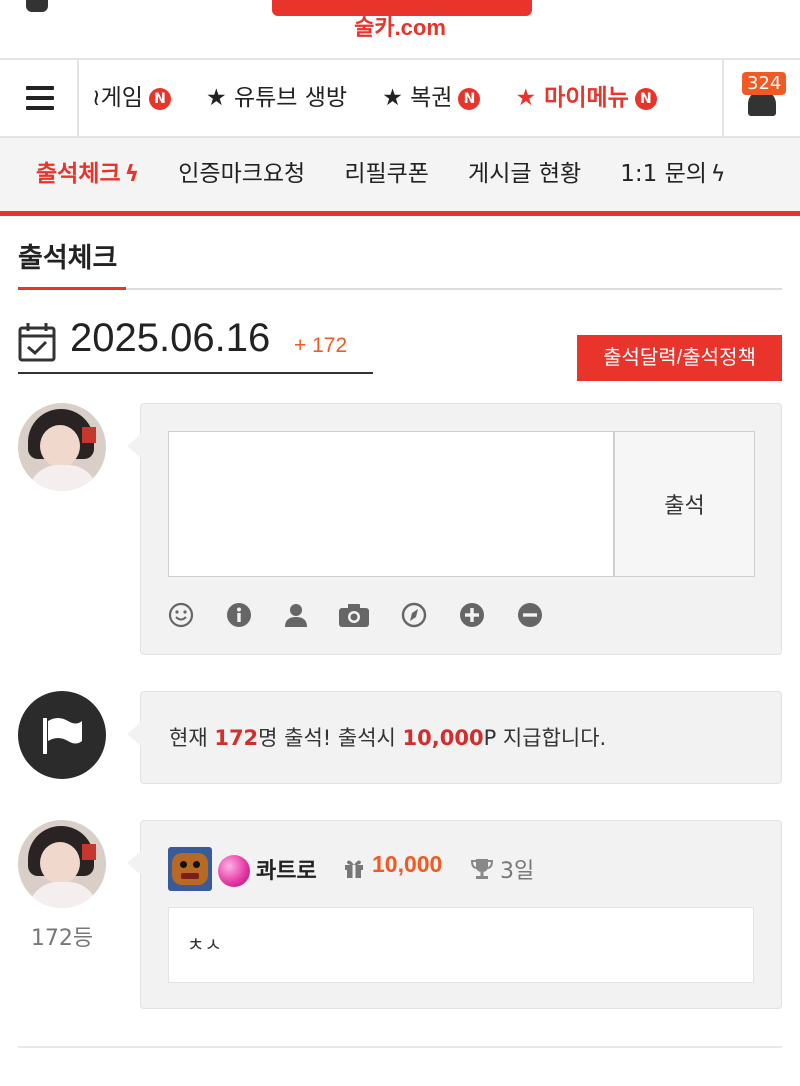 The image size is (800, 1086). I want to click on comment-text: ㅊㅅ, so click(204, 945).